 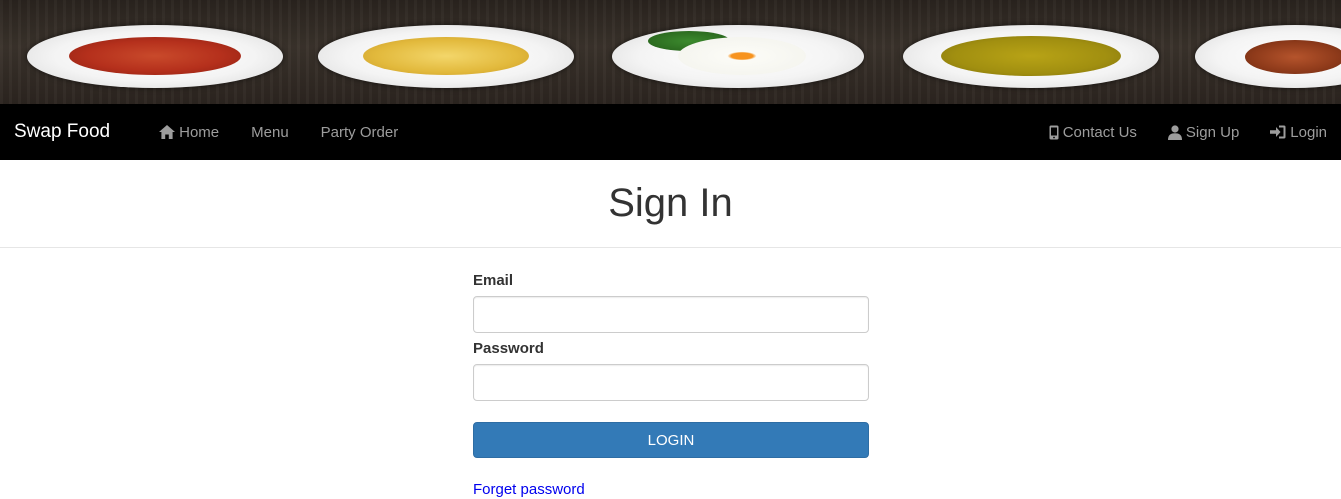 I want to click on password-field, so click(x=671, y=382).